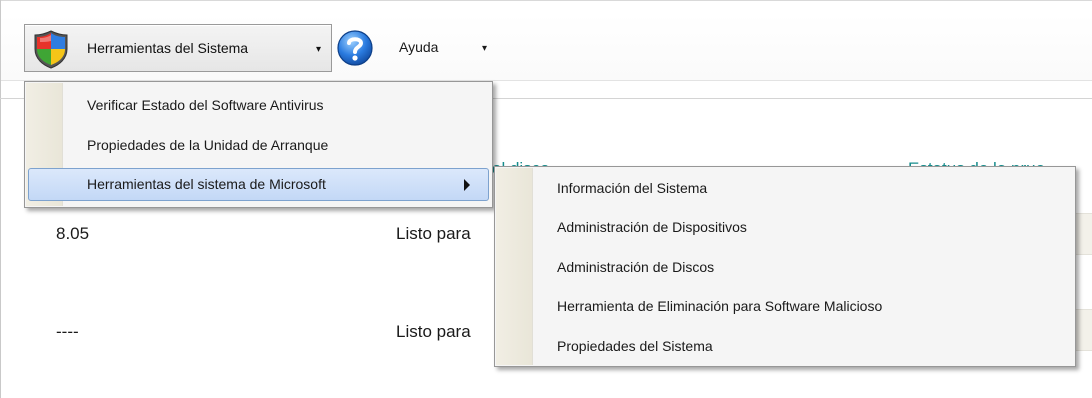 The height and width of the screenshot is (398, 1092). What do you see at coordinates (168, 48) in the screenshot?
I see `system-tools-label: Herramientas del Sistema` at bounding box center [168, 48].